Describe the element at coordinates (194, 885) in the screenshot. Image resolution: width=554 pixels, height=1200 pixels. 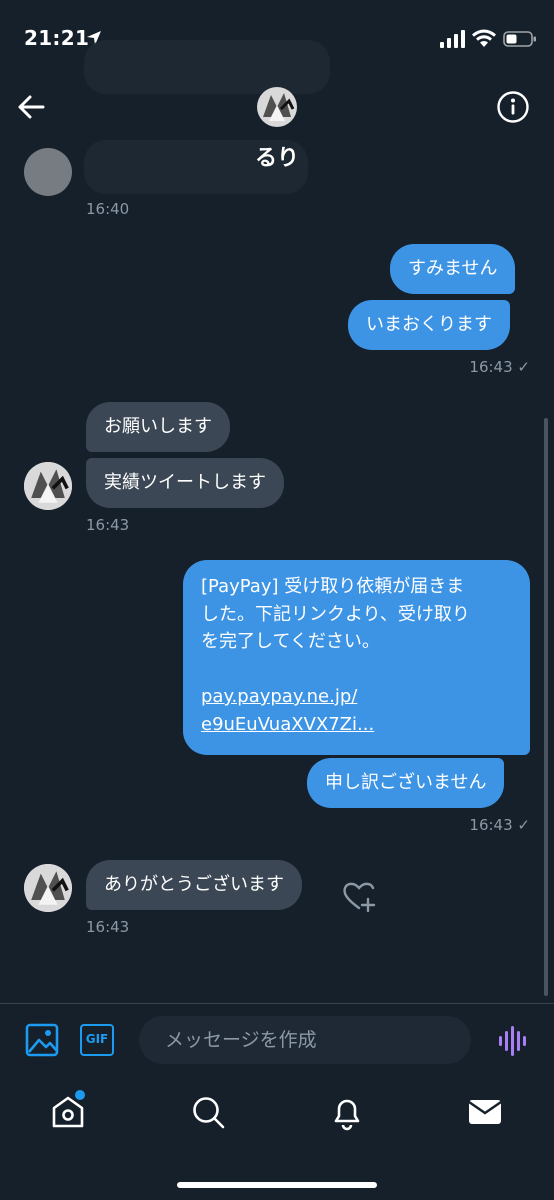
I see `message-bubble-incoming: ありがとうございます` at that location.